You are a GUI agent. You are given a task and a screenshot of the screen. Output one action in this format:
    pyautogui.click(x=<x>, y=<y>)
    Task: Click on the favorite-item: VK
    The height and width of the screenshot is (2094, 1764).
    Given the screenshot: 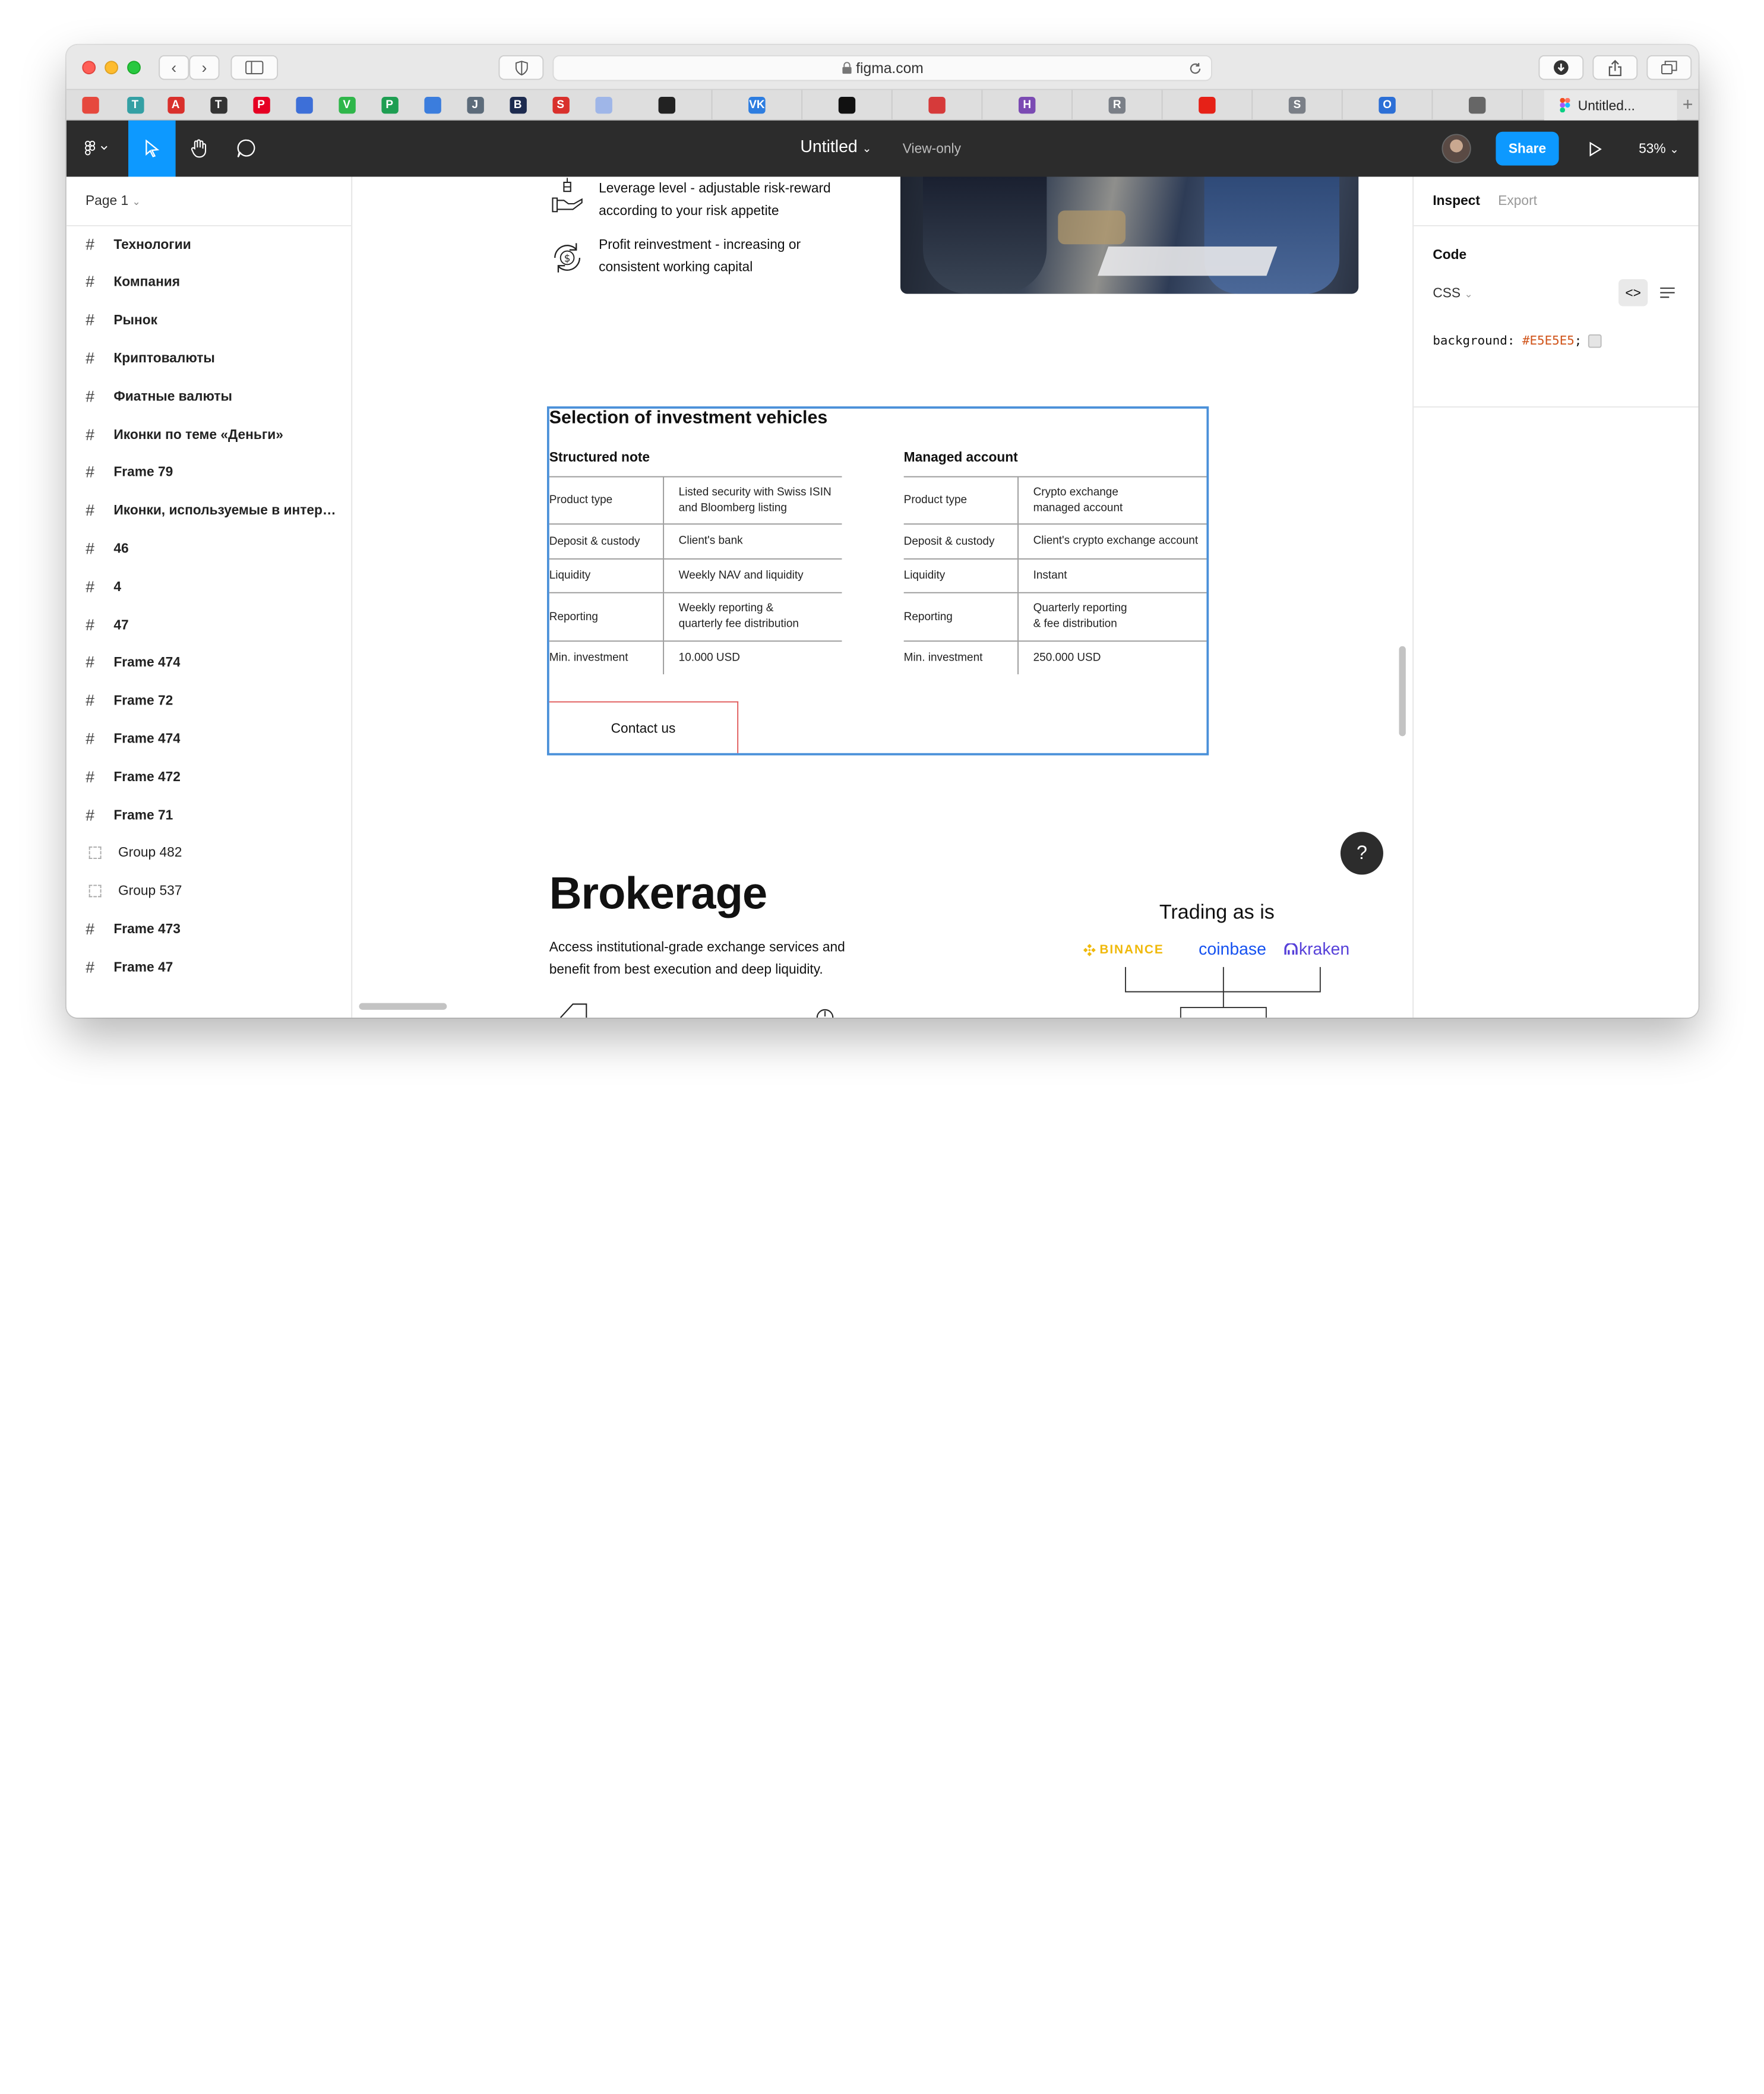 What is the action you would take?
    pyautogui.click(x=758, y=105)
    